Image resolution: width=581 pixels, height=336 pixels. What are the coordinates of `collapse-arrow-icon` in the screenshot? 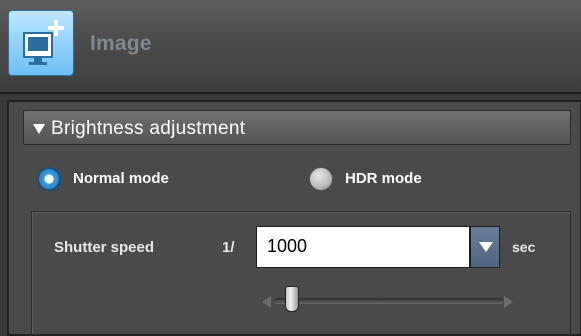 It's located at (39, 129).